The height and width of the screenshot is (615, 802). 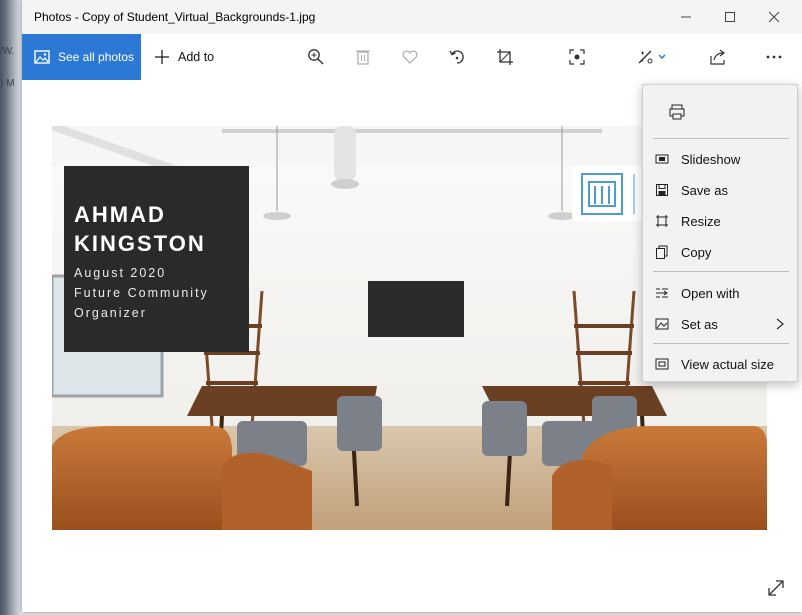 I want to click on menu-item-save-as: Save as, so click(x=720, y=190).